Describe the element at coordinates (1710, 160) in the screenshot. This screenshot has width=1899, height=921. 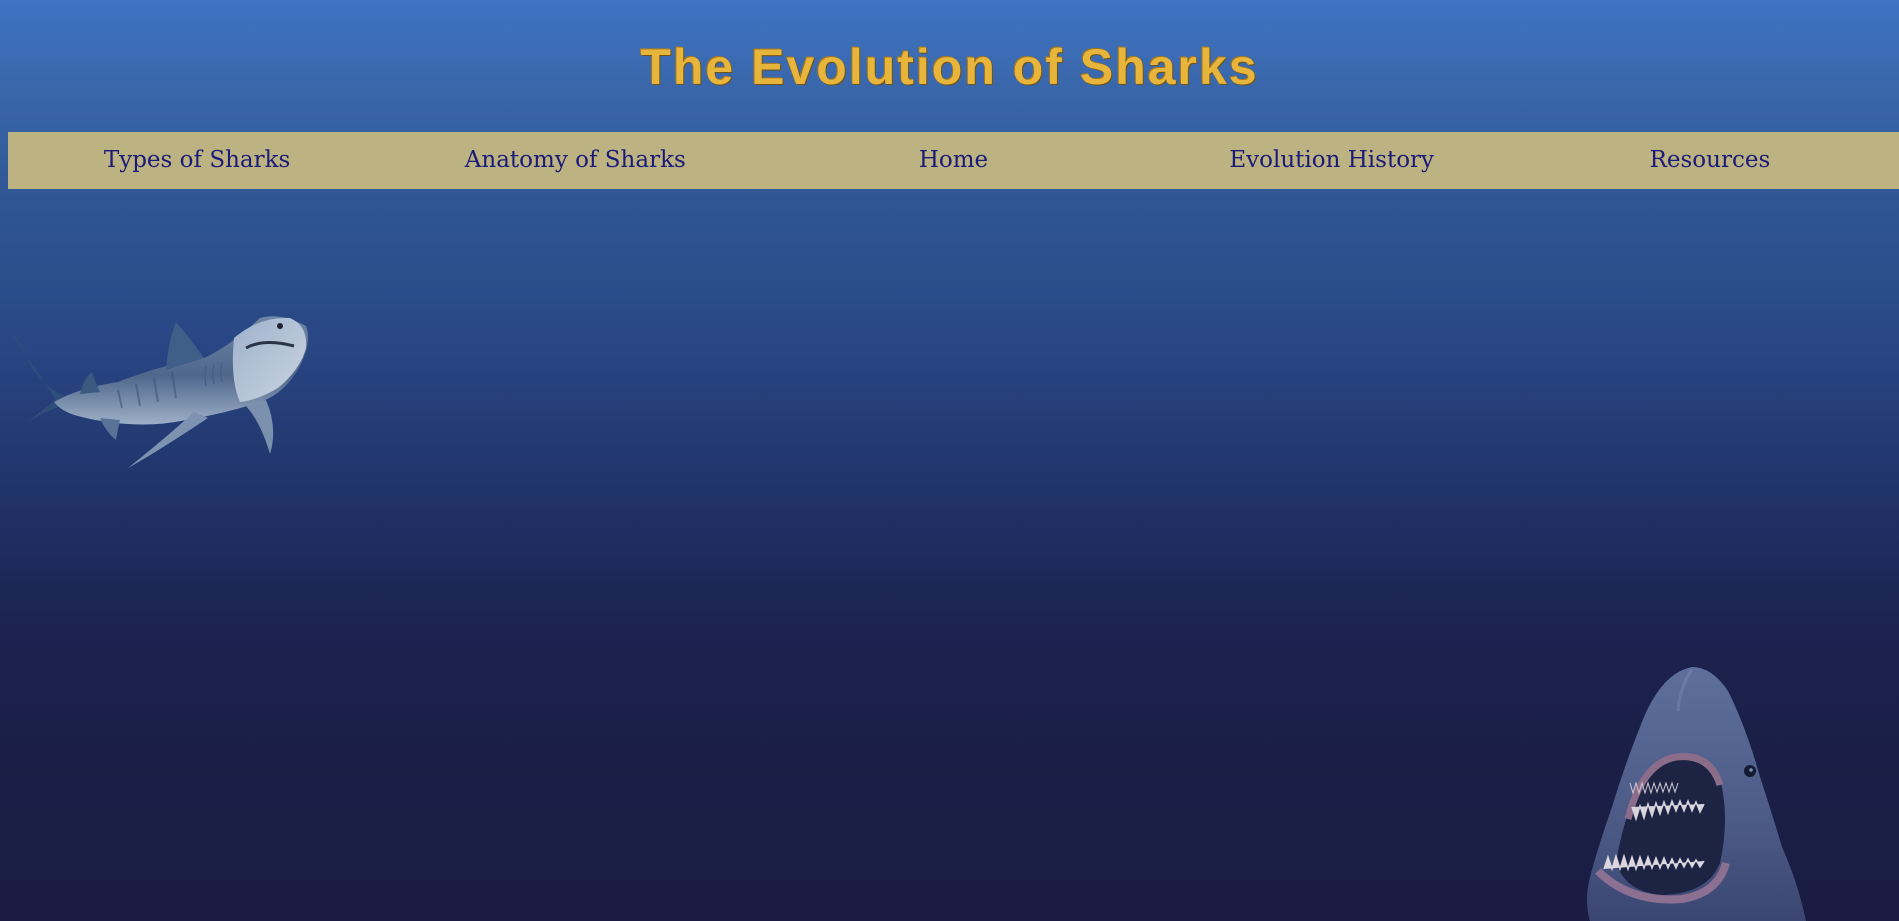
I see `nav-item-resources: Resources` at that location.